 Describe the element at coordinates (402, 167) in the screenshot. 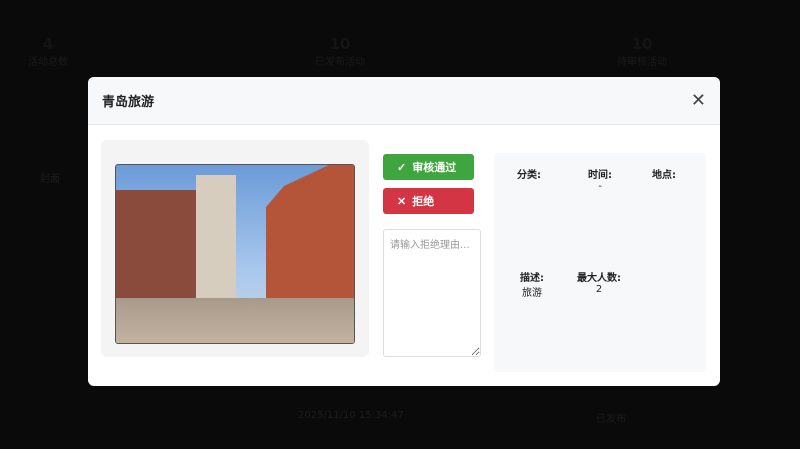

I see `check-icon: ✓` at that location.